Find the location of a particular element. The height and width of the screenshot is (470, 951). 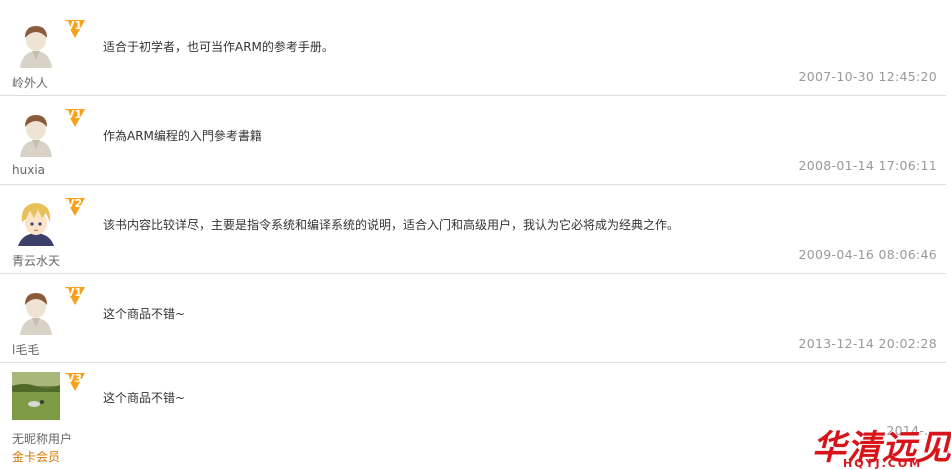

watermark-subtitle: HQYJ.COM is located at coordinates (883, 463).